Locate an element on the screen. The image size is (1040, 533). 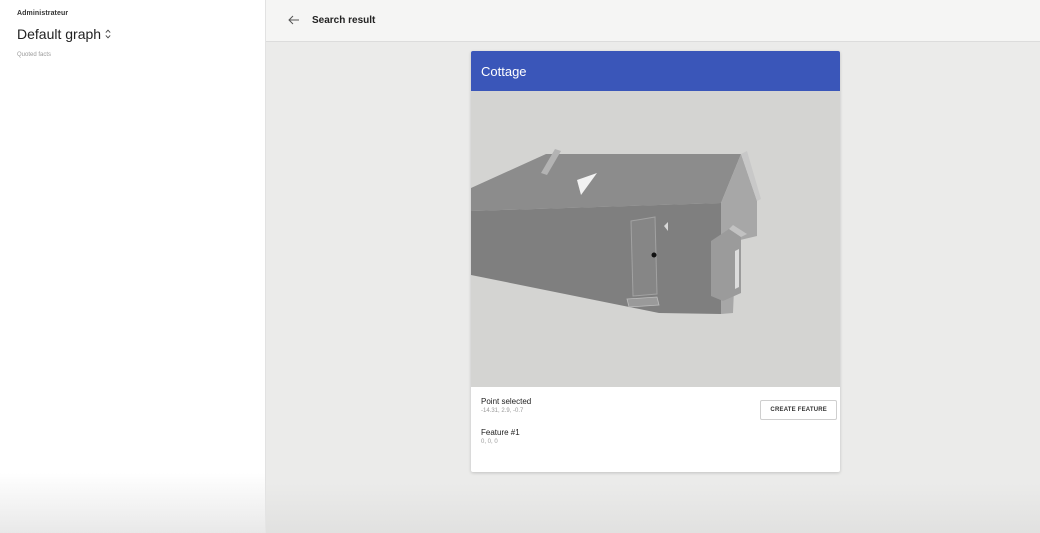
arrow-left-icon is located at coordinates (294, 21).